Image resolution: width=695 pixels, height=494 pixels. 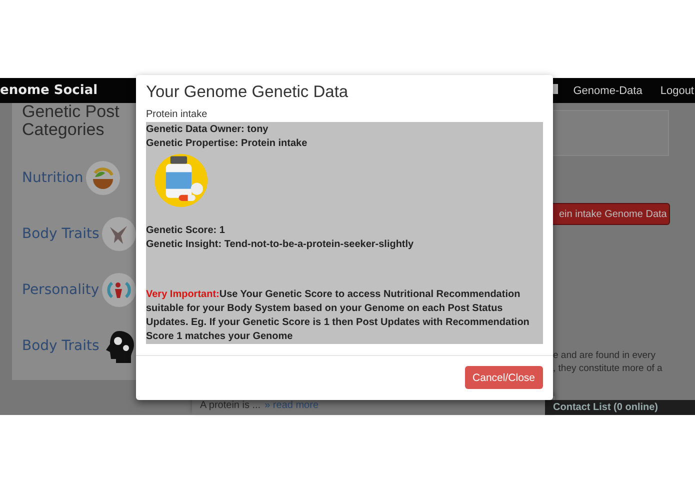 I want to click on post-text: e and are found in every, so click(x=604, y=355).